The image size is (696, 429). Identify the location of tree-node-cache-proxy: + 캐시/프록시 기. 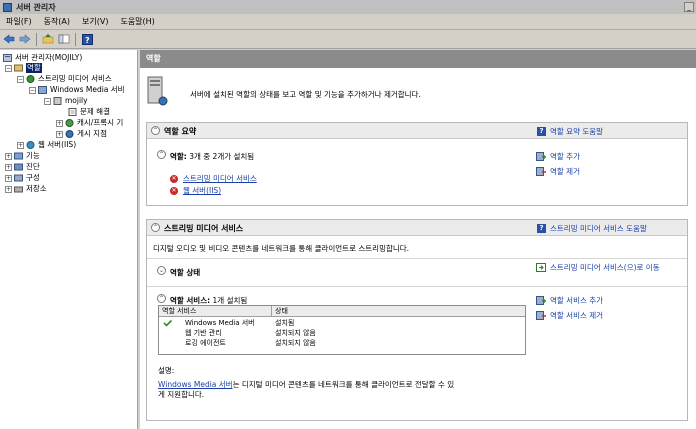
(89, 123).